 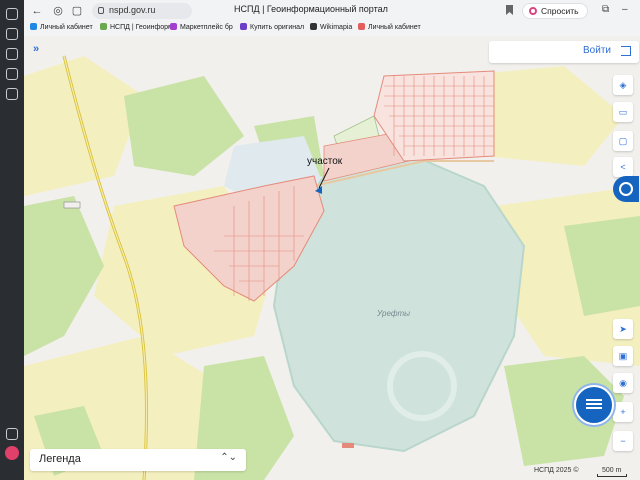 What do you see at coordinates (60, 459) in the screenshot?
I see `legend-label: Легенда` at bounding box center [60, 459].